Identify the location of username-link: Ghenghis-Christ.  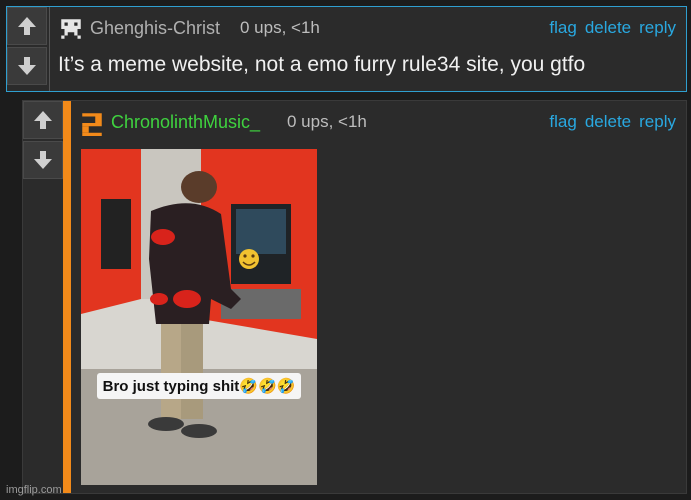
(155, 28).